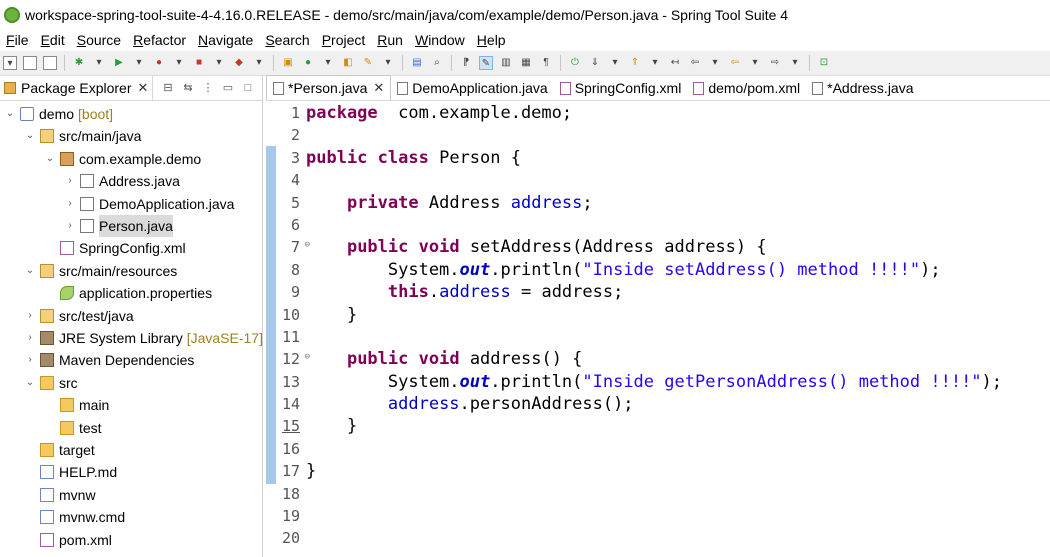 The width and height of the screenshot is (1050, 557). Describe the element at coordinates (248, 88) in the screenshot. I see `maximize-icon: □` at that location.